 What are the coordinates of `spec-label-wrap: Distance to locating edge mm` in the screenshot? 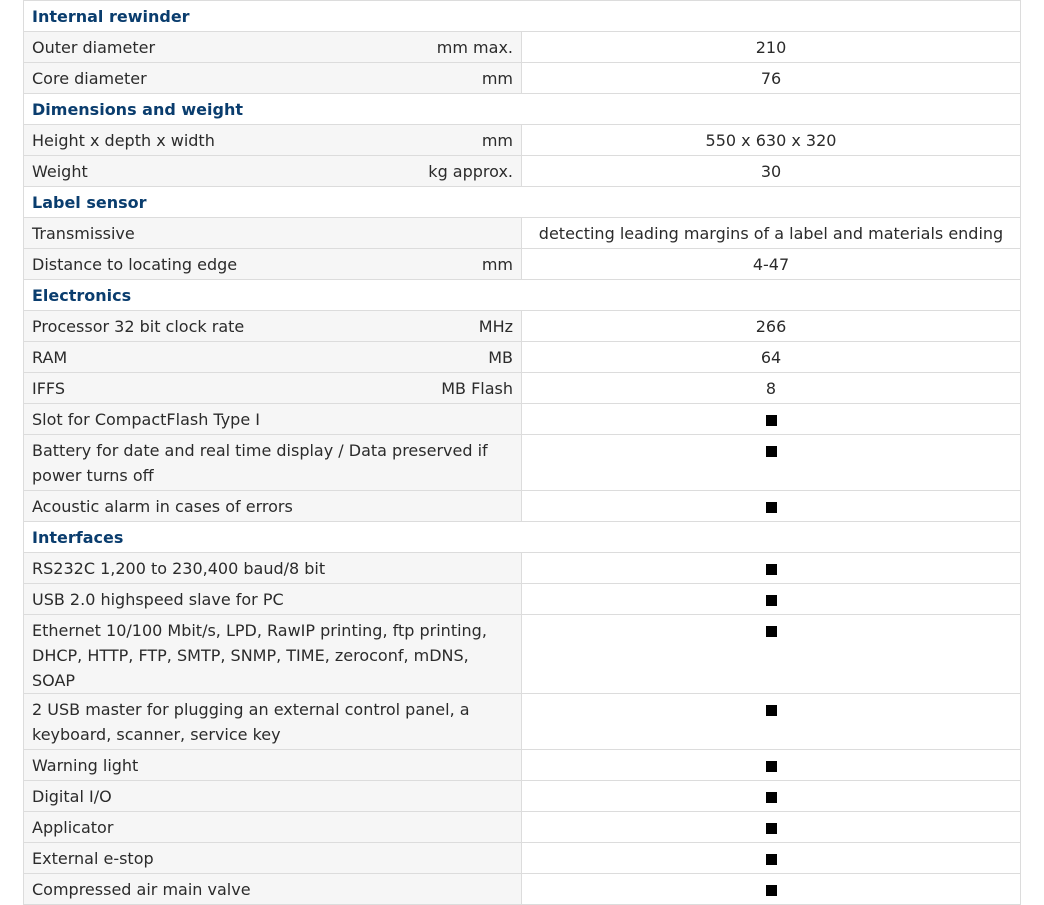 It's located at (272, 264).